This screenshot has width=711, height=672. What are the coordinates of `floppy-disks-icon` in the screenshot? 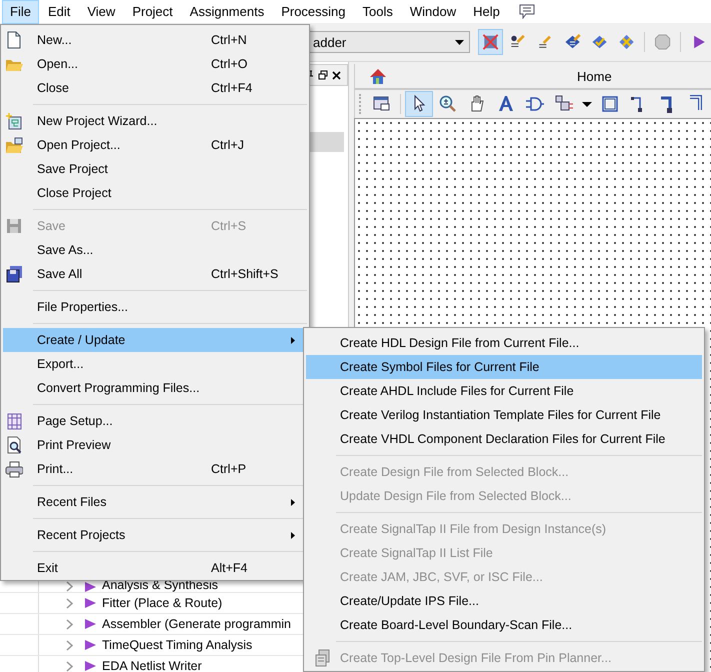 It's located at (14, 274).